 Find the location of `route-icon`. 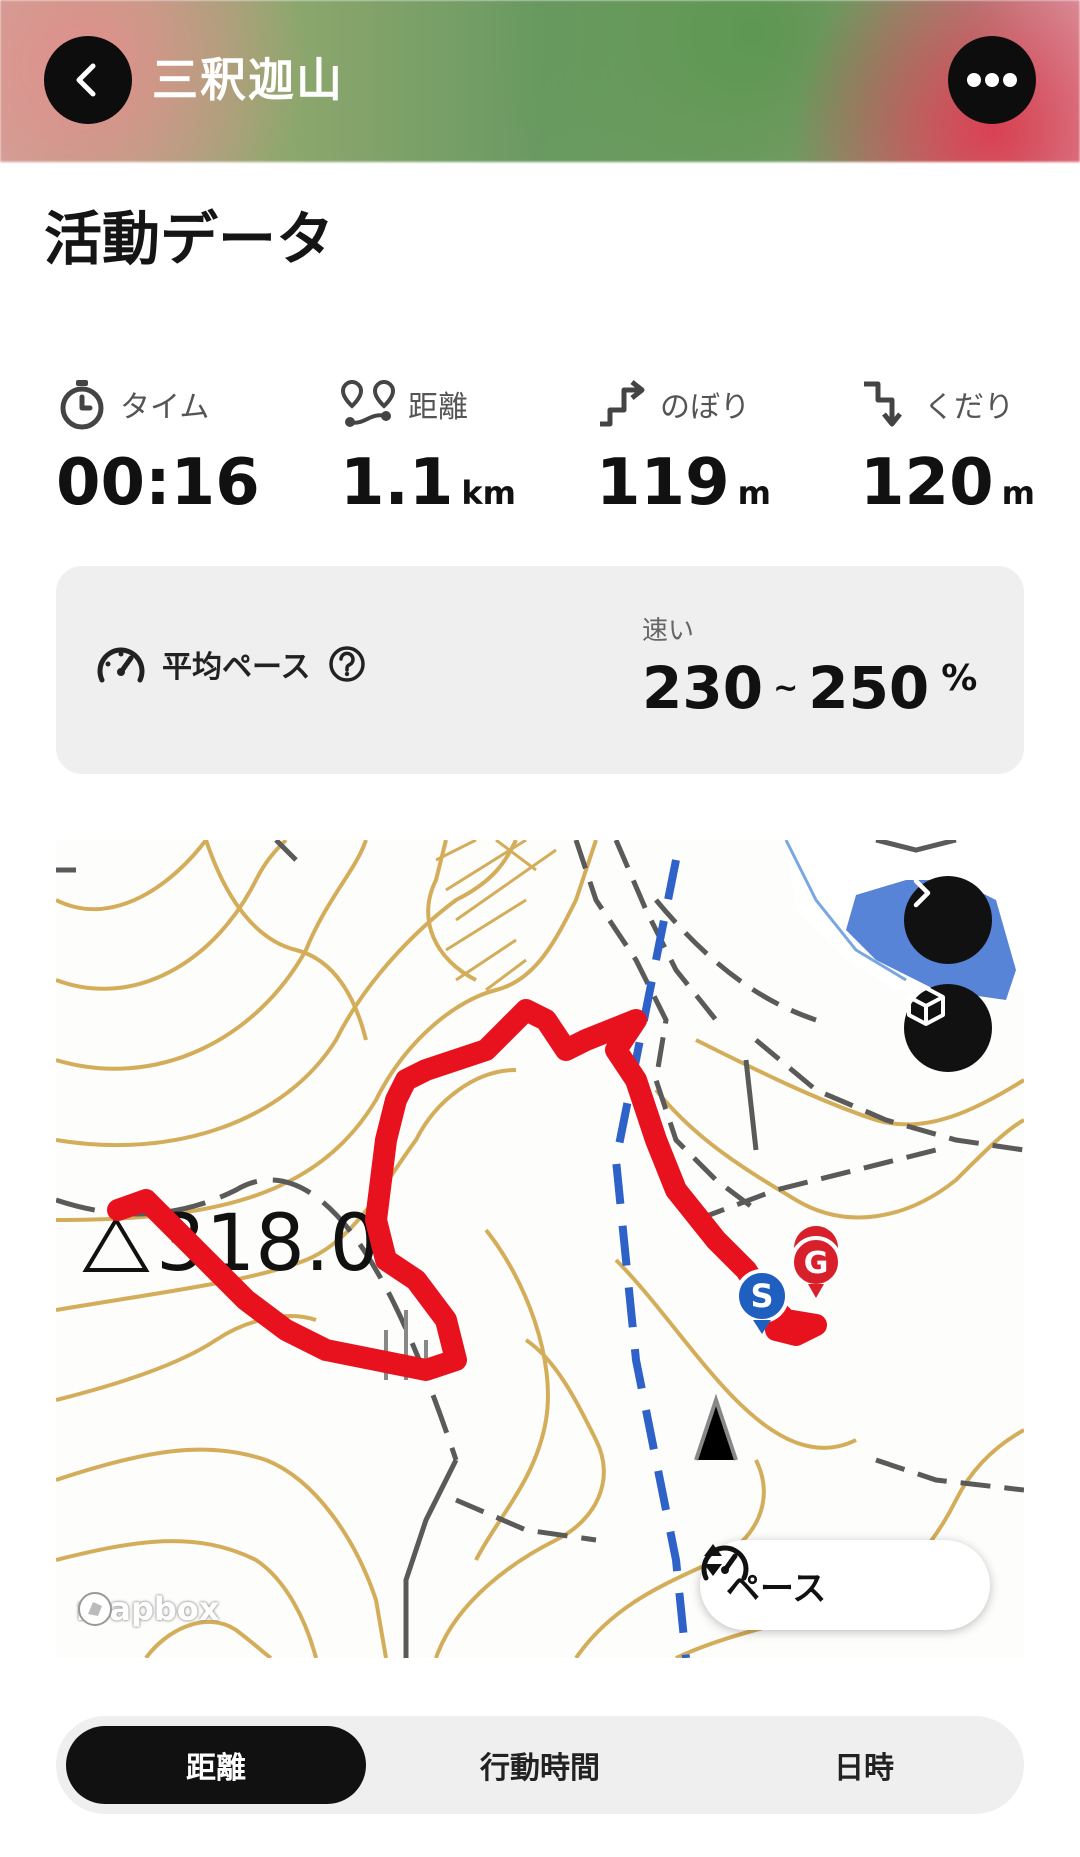

route-icon is located at coordinates (368, 403).